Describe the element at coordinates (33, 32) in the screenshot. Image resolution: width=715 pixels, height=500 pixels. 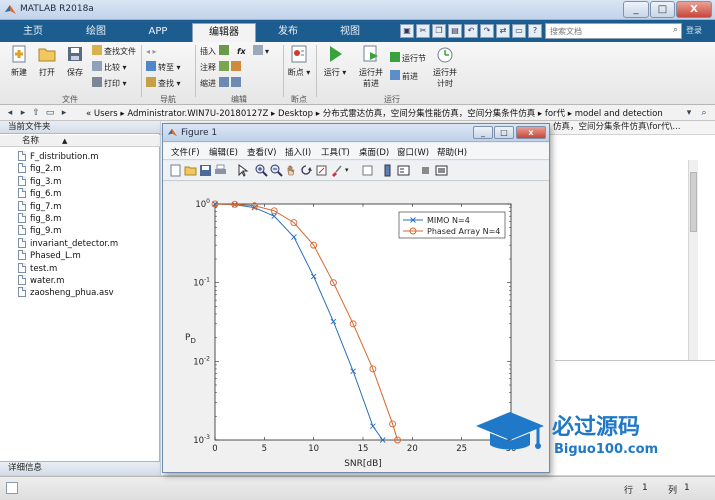
I see `tab-home: 主页` at that location.